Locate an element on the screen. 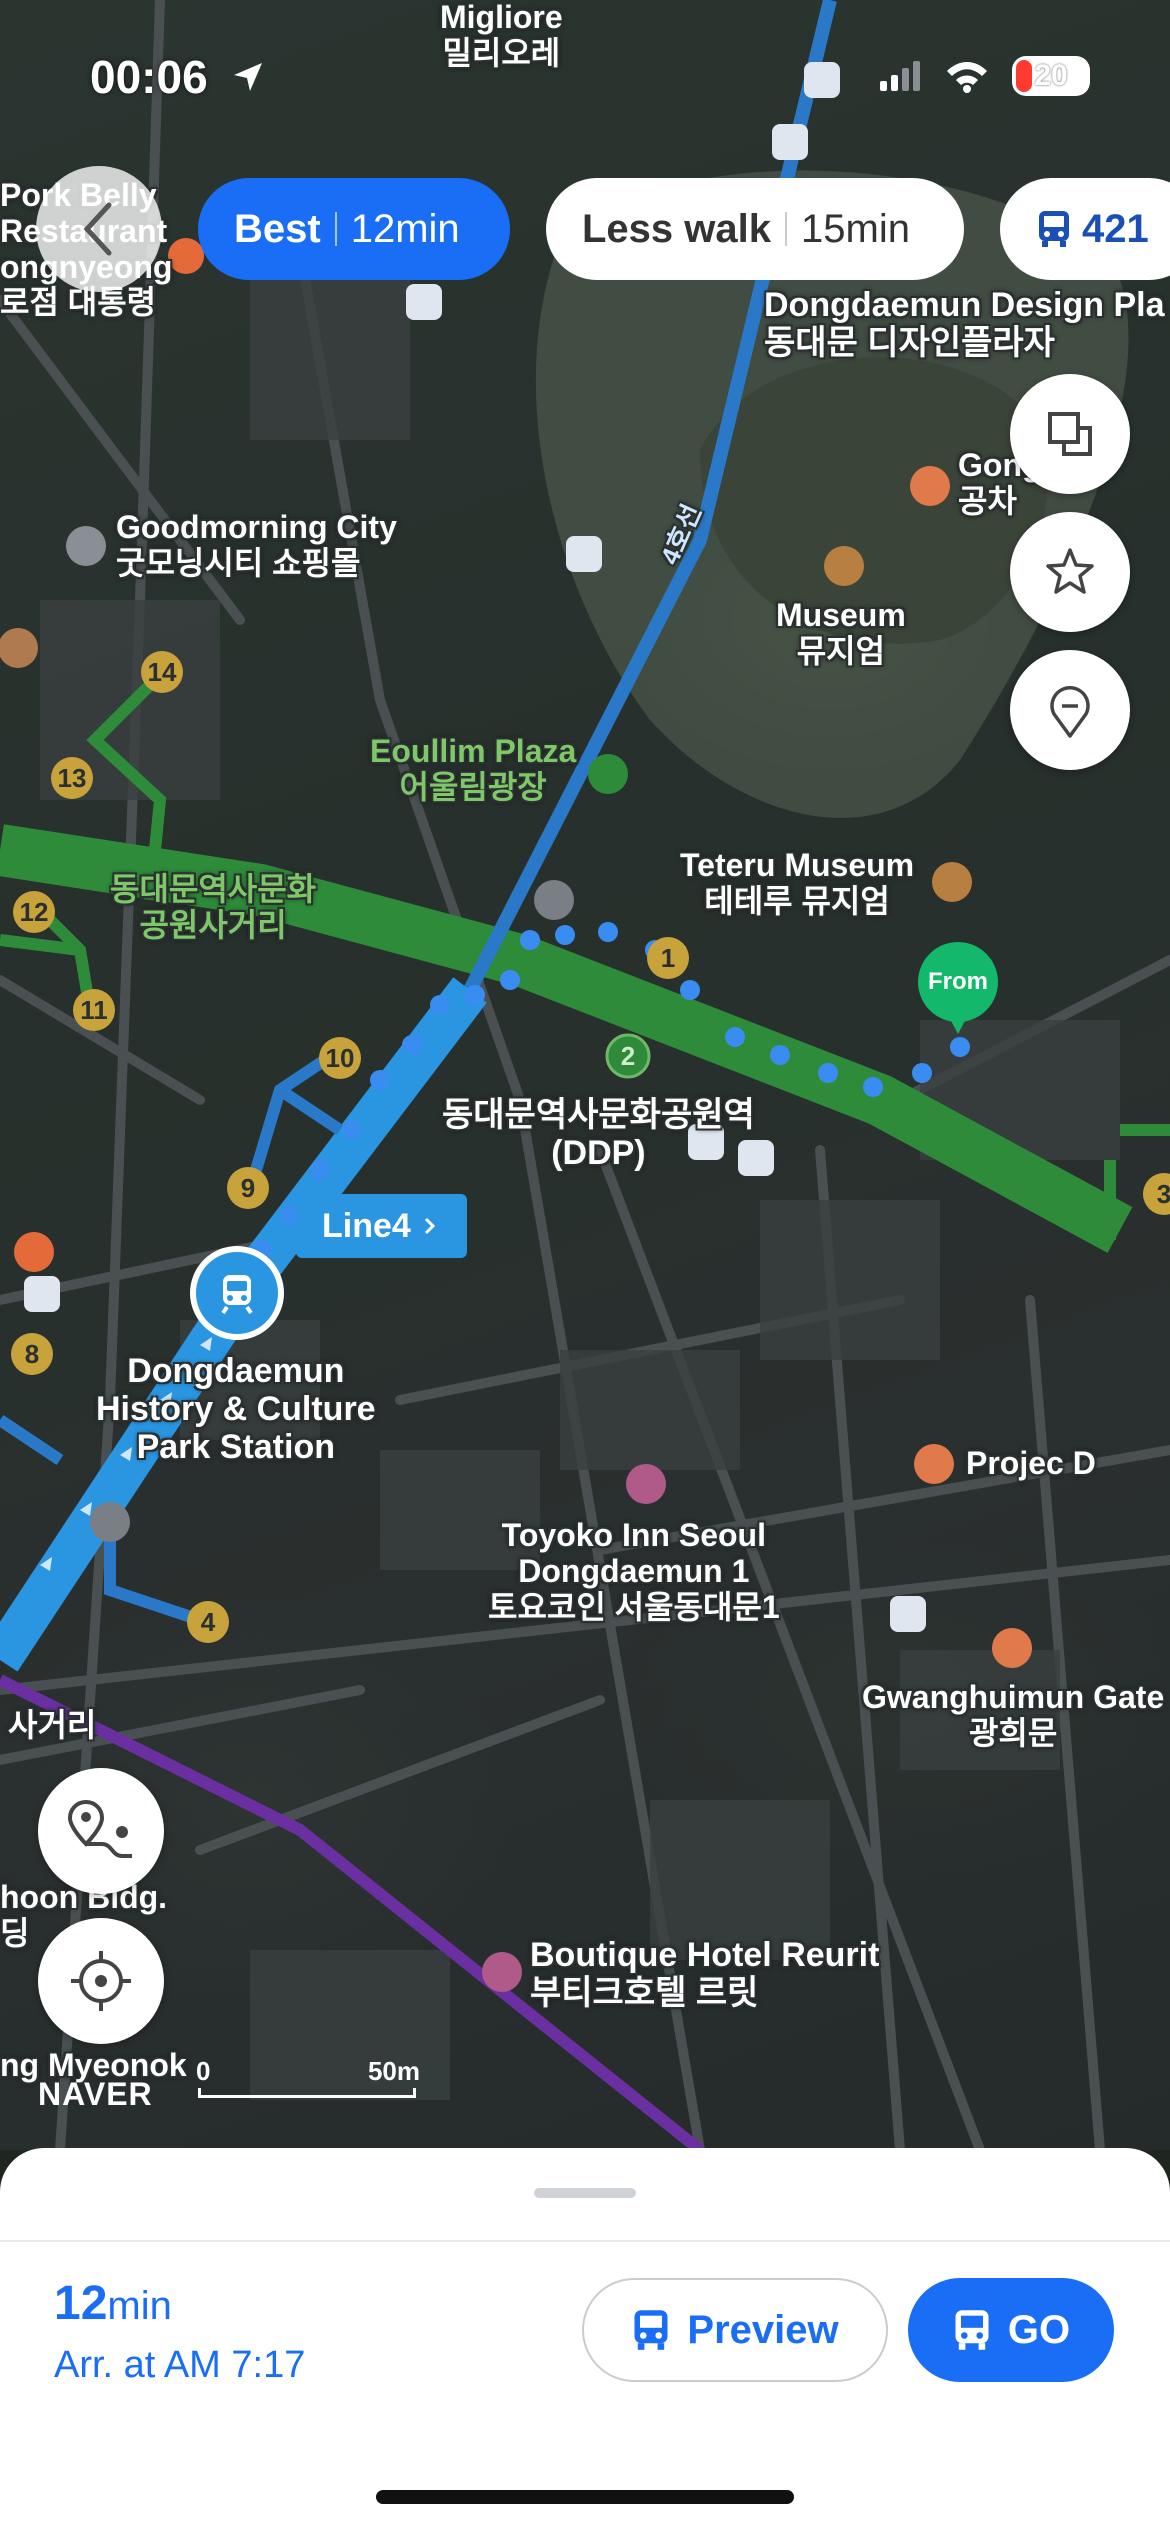 The width and height of the screenshot is (1170, 2532). line4-tag: Line4 is located at coordinates (381, 1226).